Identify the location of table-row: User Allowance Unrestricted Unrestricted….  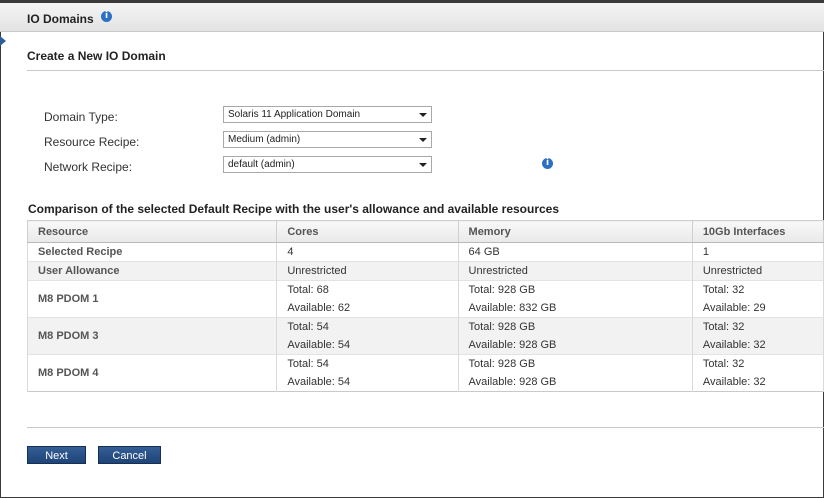
(425, 271).